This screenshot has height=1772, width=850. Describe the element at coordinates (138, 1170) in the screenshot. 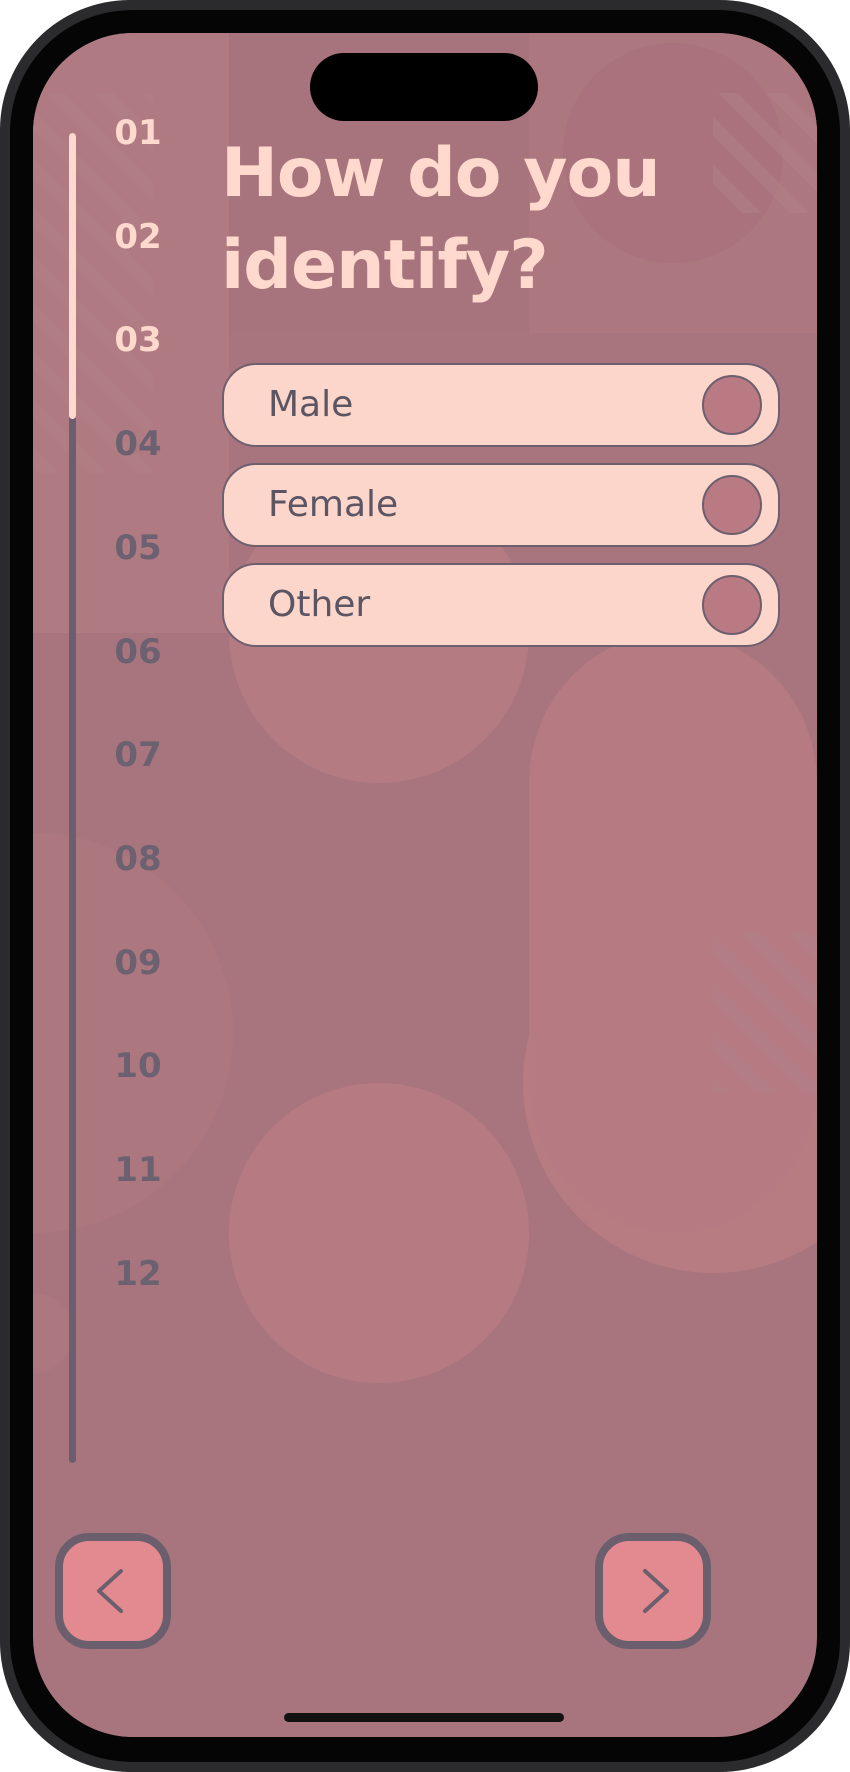

I see `step-number: 11` at that location.